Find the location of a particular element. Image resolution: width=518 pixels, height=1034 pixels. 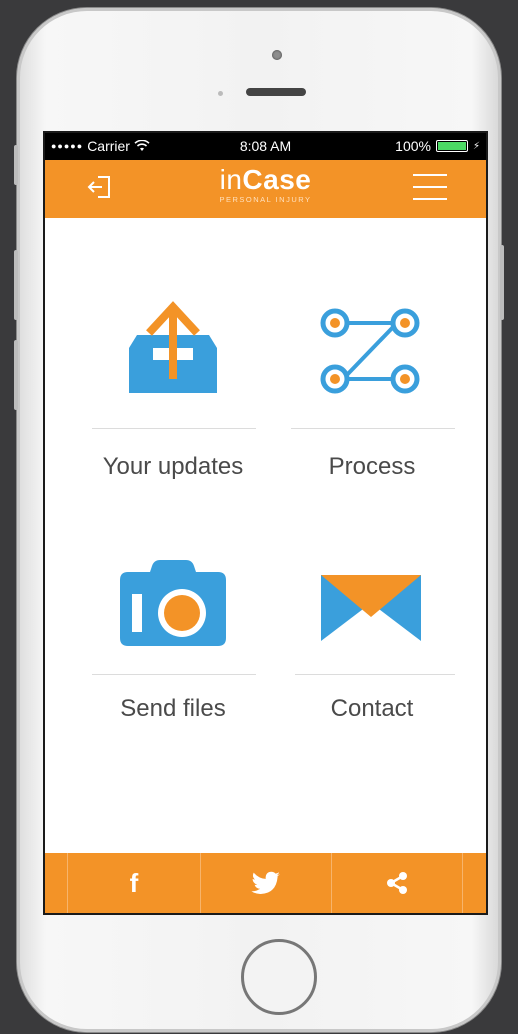

facebook-icon: f is located at coordinates (134, 882).